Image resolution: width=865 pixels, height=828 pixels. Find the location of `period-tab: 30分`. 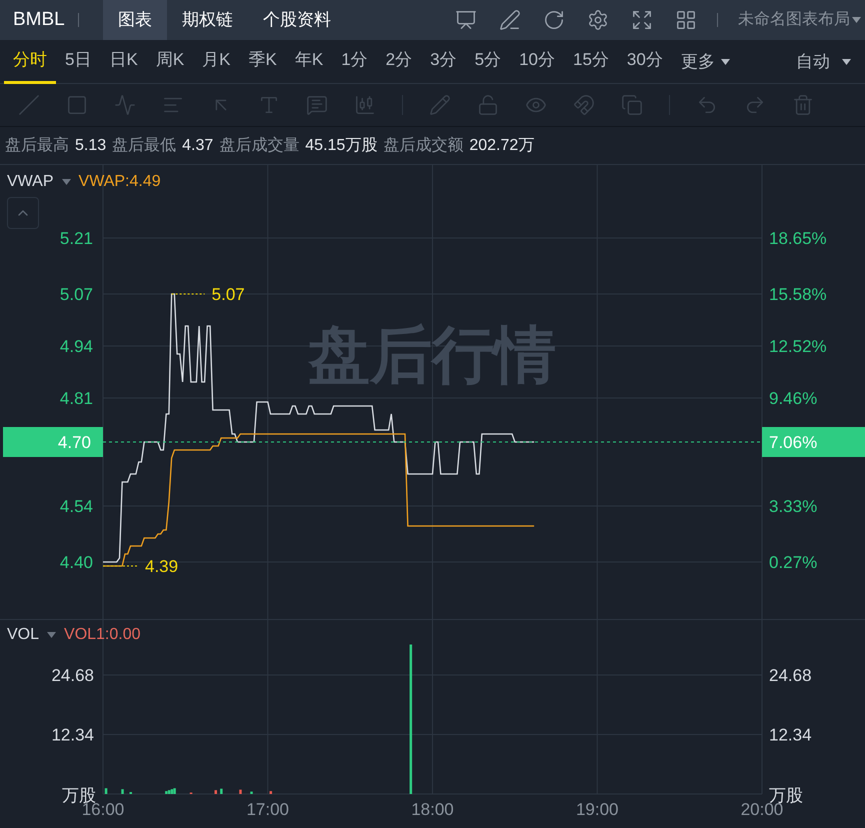

period-tab: 30分 is located at coordinates (645, 62).